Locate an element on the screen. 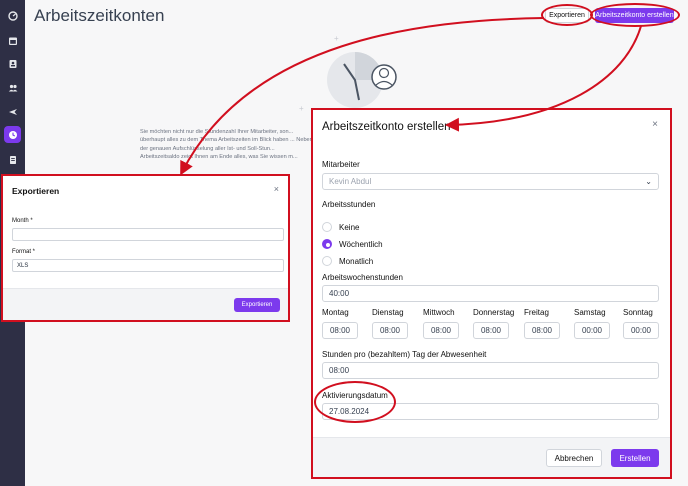  export-button: Exportieren is located at coordinates (567, 15).